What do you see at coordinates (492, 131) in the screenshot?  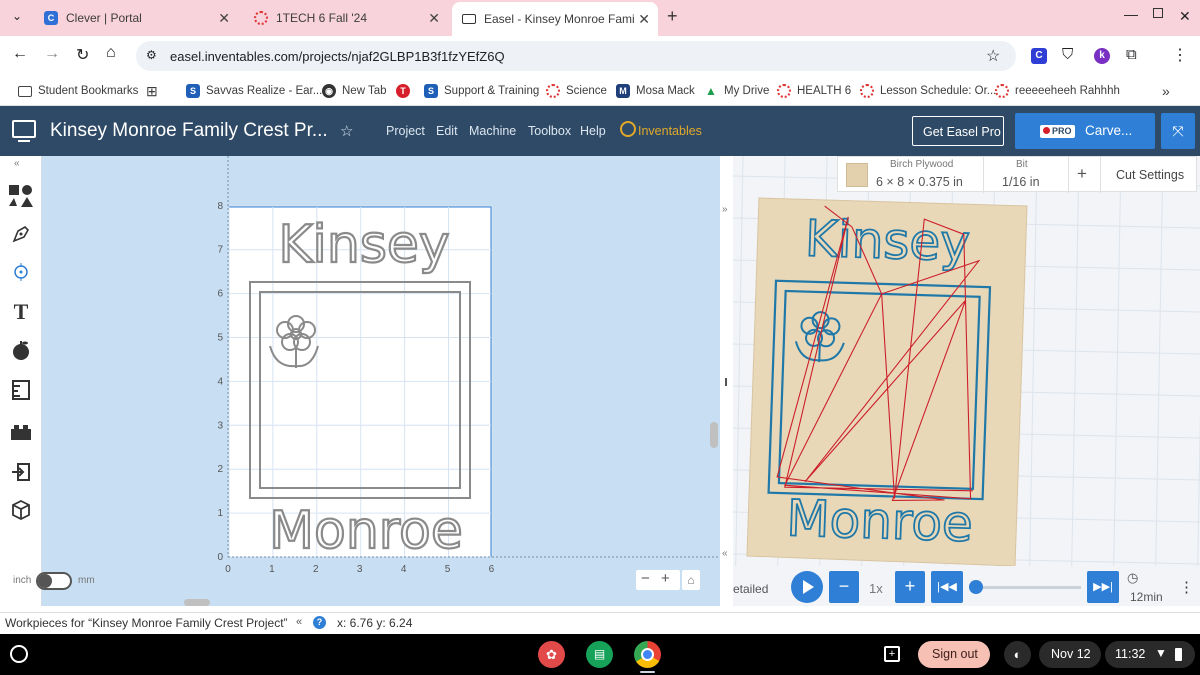 I see `menu-machine: Machine` at bounding box center [492, 131].